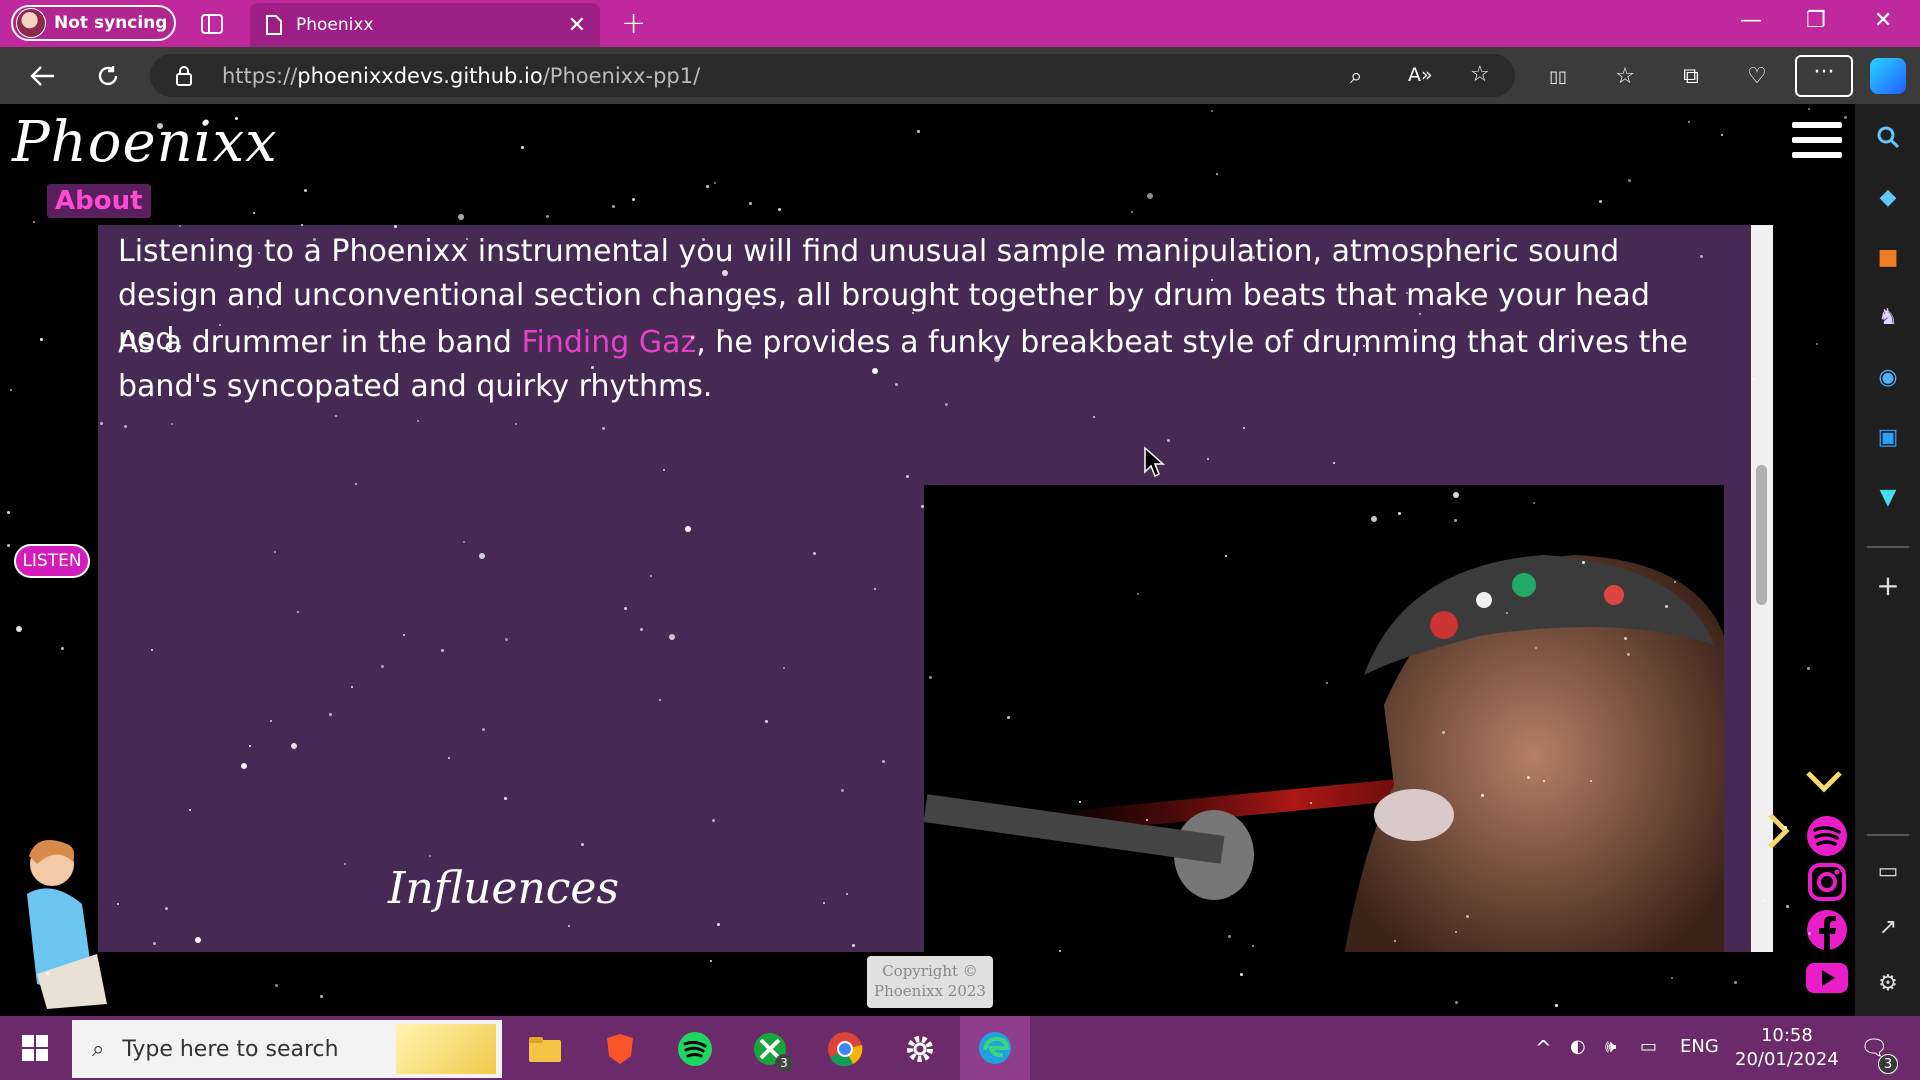 The width and height of the screenshot is (1920, 1080). Describe the element at coordinates (1648, 1046) in the screenshot. I see `network-icon: ▭` at that location.